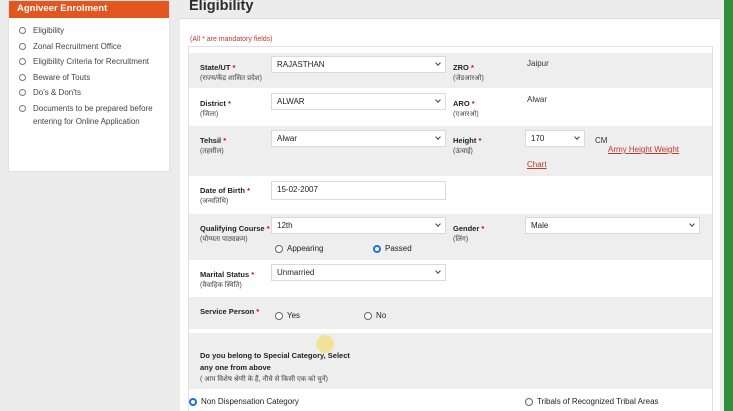 Image resolution: width=733 pixels, height=411 pixels. Describe the element at coordinates (728, 205) in the screenshot. I see `right-edge-strip` at that location.